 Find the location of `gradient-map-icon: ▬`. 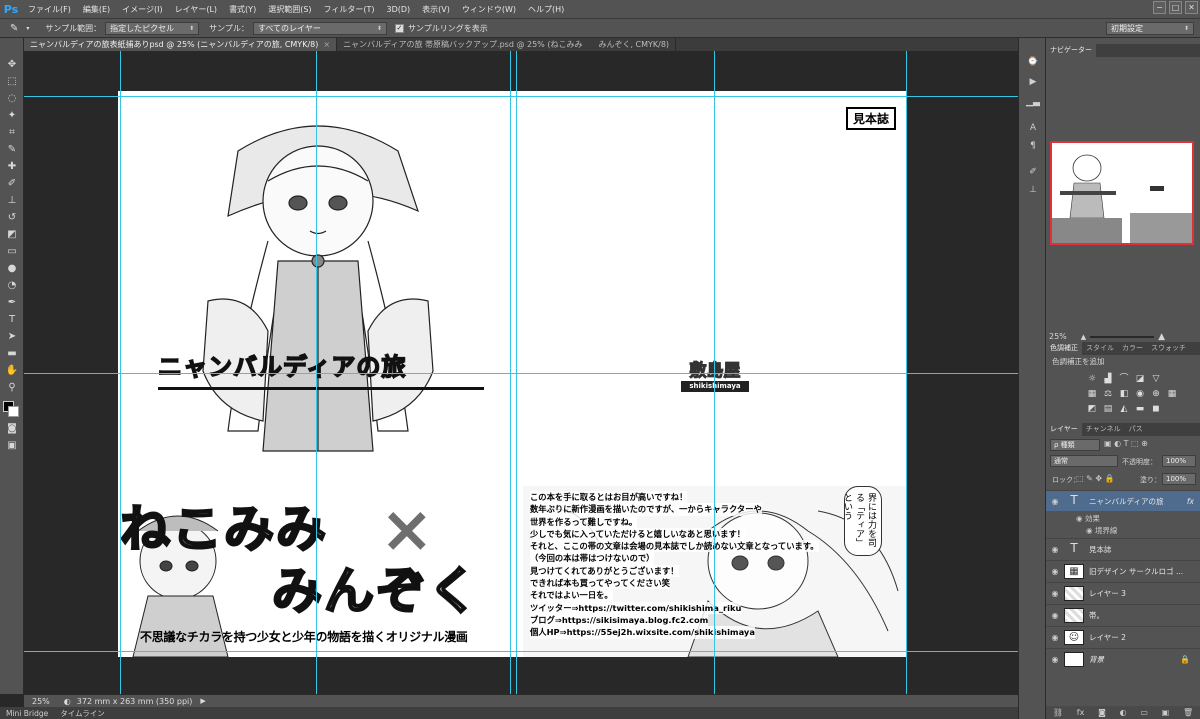

gradient-map-icon: ▬ is located at coordinates (1140, 410).